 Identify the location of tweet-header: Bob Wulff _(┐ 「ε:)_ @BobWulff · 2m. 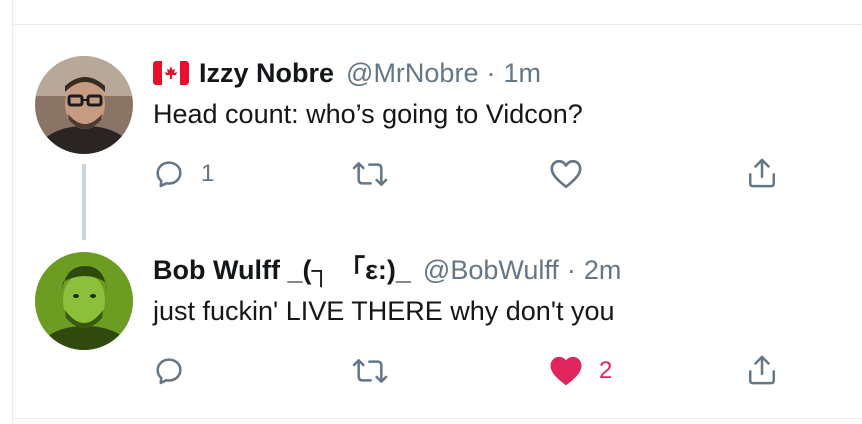
(387, 270).